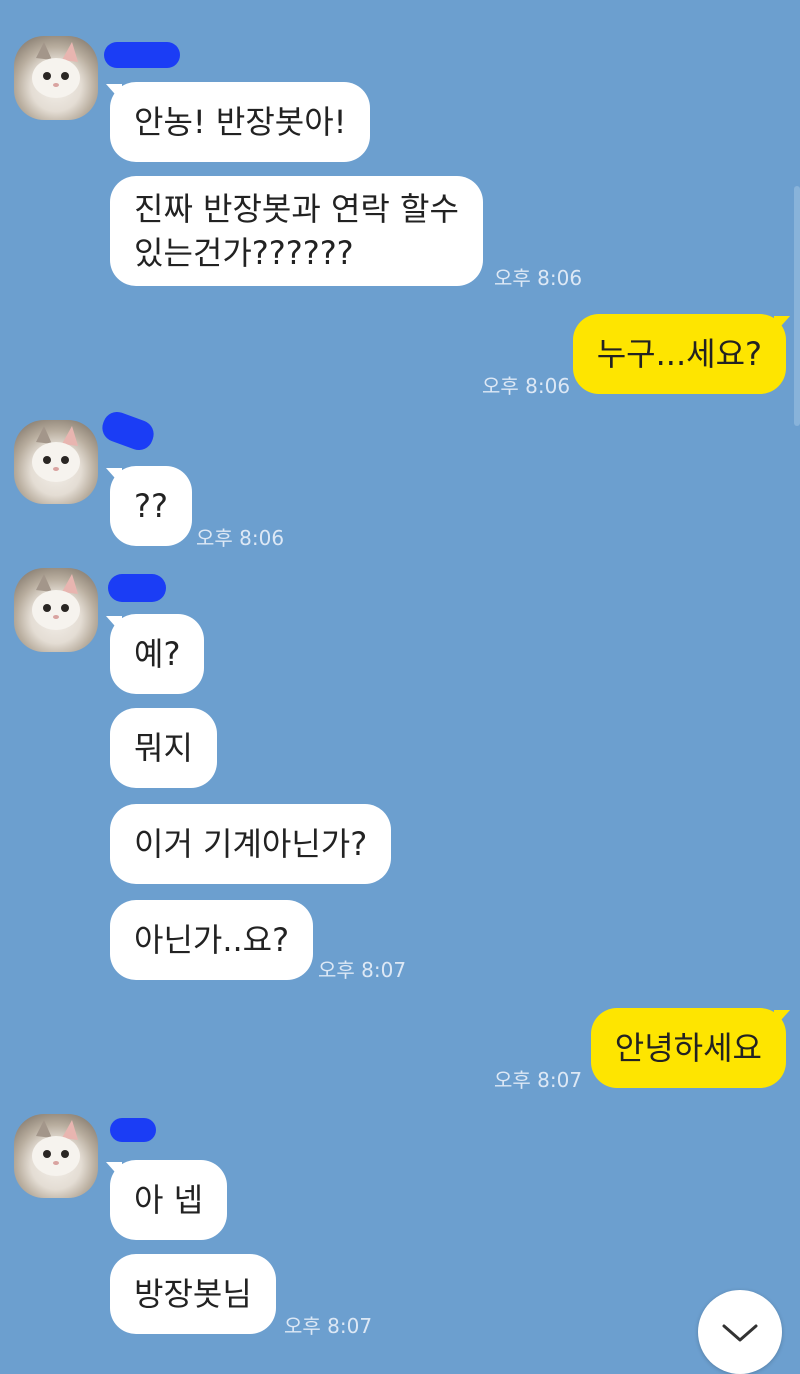  Describe the element at coordinates (193, 1294) in the screenshot. I see `message-bubble: 방장봇님` at that location.